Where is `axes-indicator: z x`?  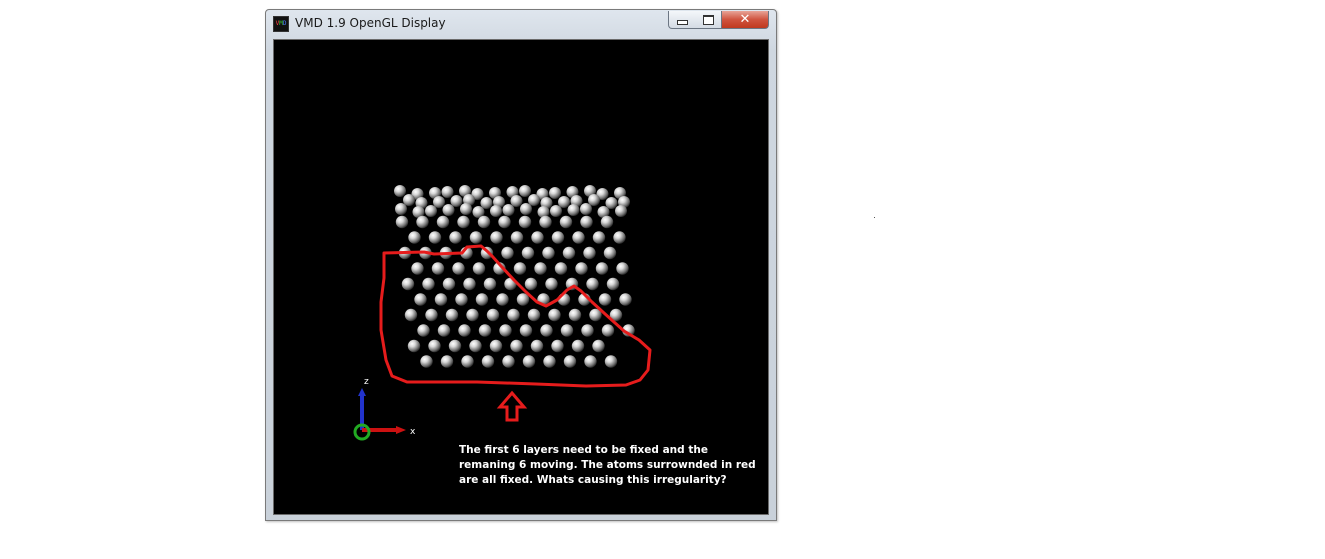 axes-indicator: z x is located at coordinates (384, 409).